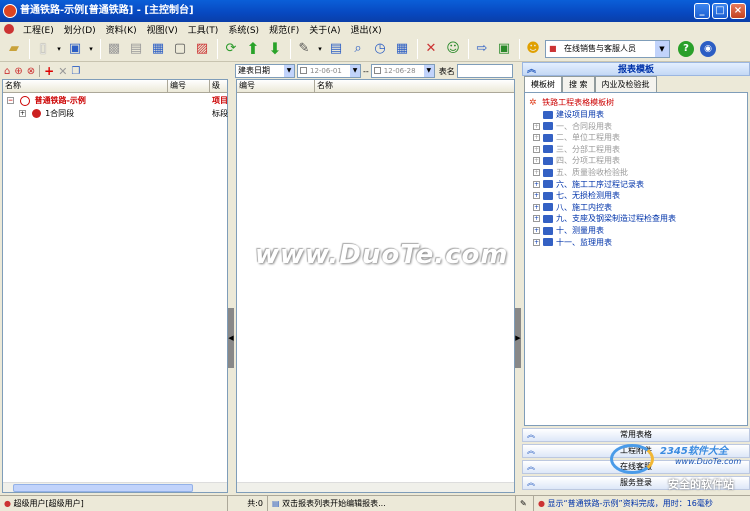 The height and width of the screenshot is (511, 750). Describe the element at coordinates (358, 49) in the screenshot. I see `search-icon: ⌕` at that location.